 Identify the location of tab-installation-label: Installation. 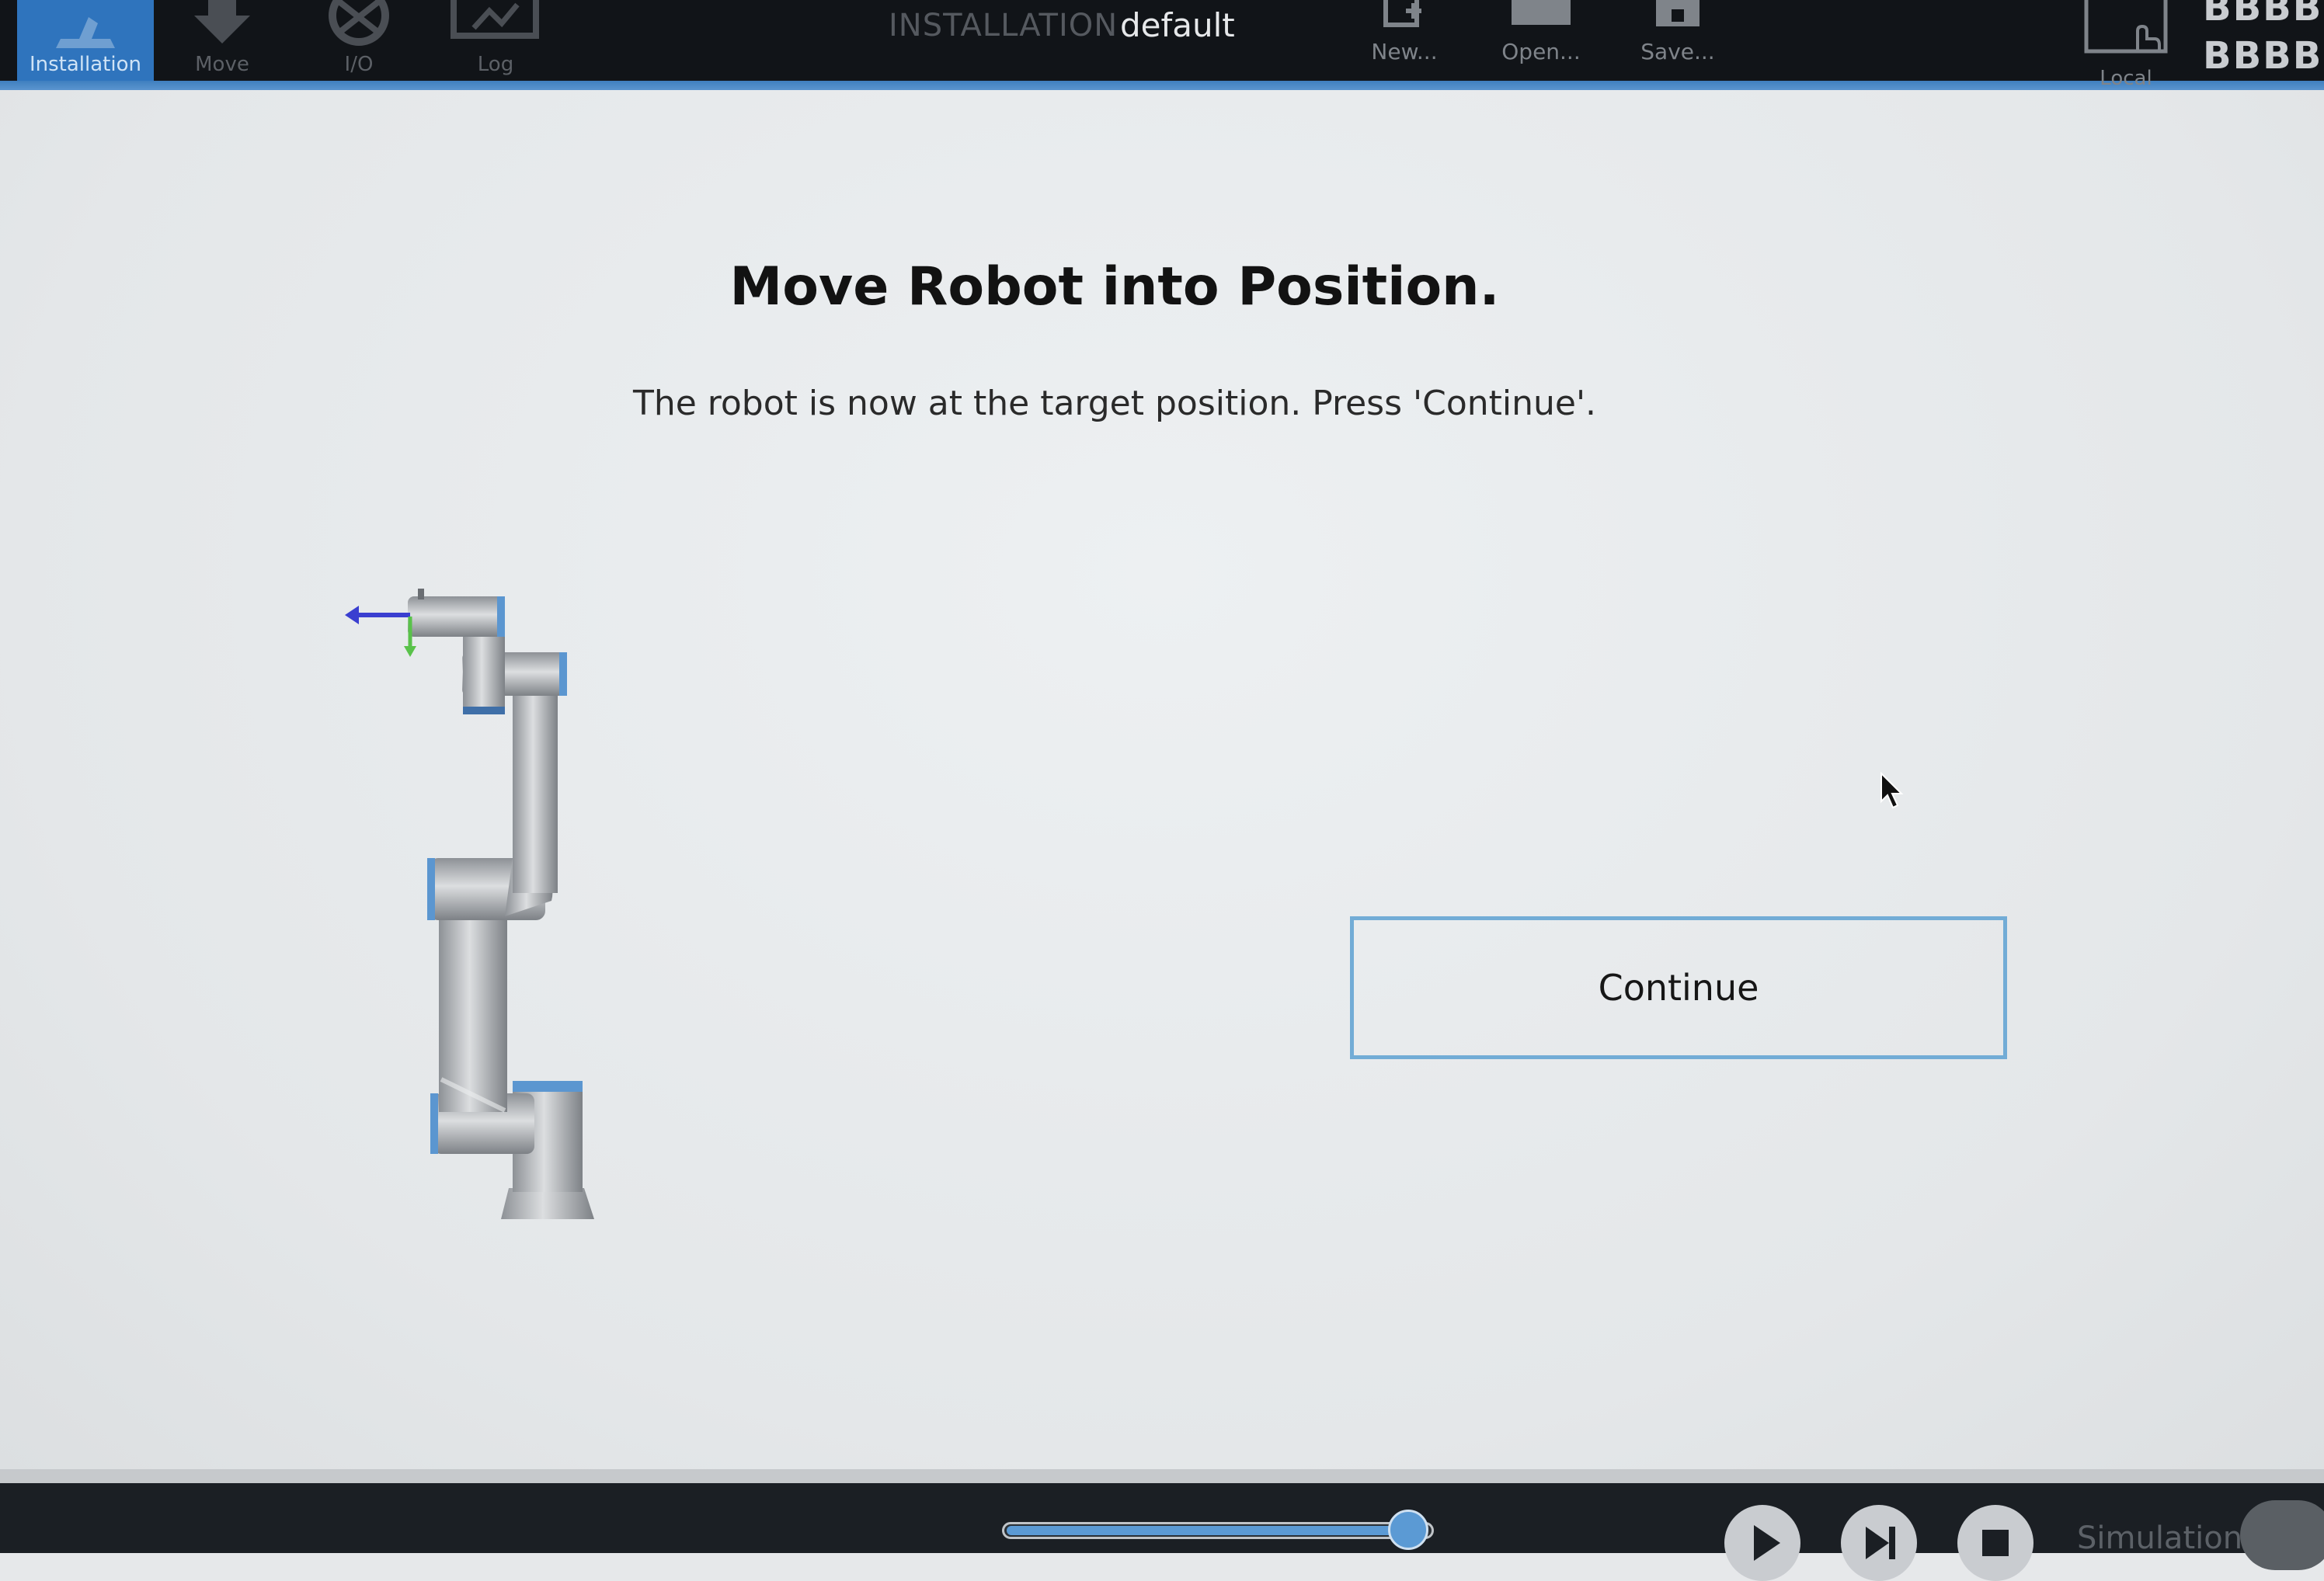
(85, 64).